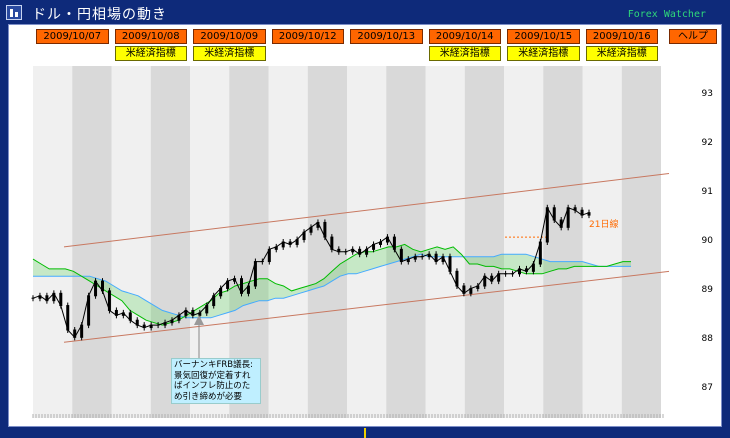 This screenshot has height=438, width=730. I want to click on y-tick-label: 91, so click(707, 192).